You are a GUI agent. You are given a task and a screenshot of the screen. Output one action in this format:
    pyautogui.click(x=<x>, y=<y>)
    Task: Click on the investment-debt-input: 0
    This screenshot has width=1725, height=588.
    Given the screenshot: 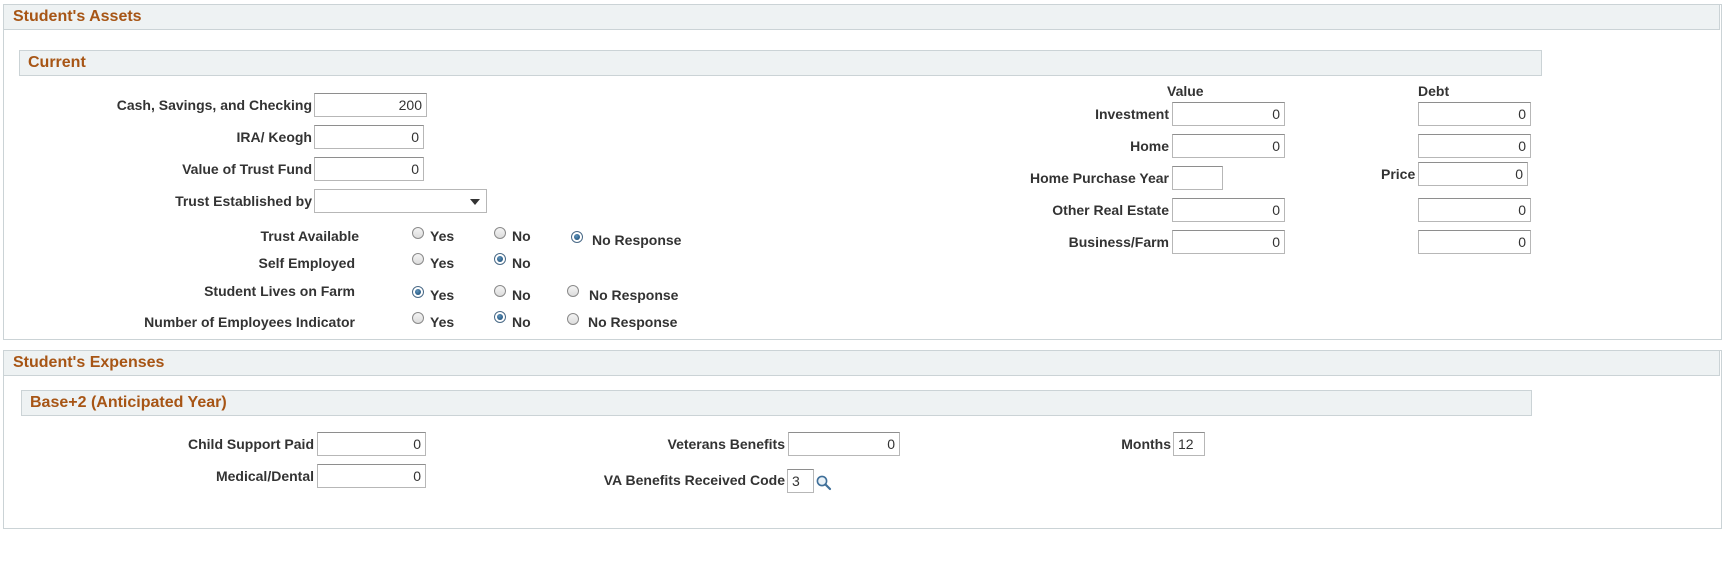 What is the action you would take?
    pyautogui.click(x=1474, y=114)
    